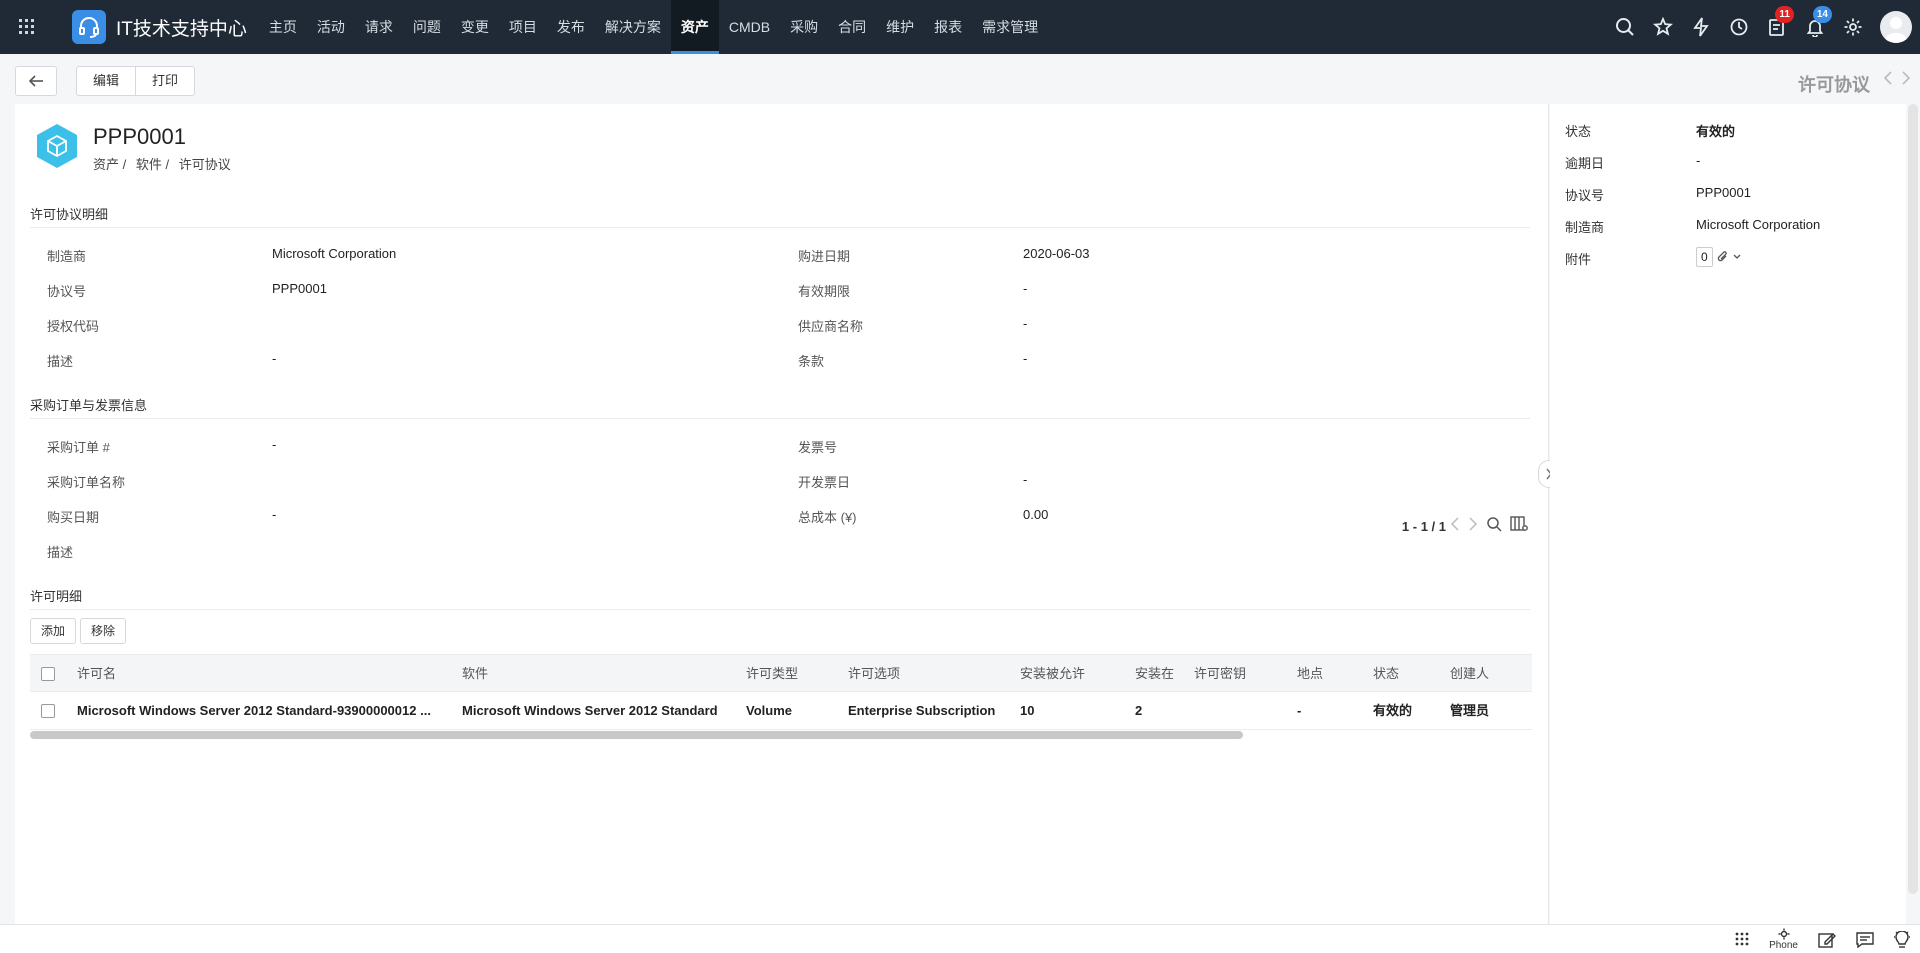  I want to click on column-header: 许可选项, so click(928, 674).